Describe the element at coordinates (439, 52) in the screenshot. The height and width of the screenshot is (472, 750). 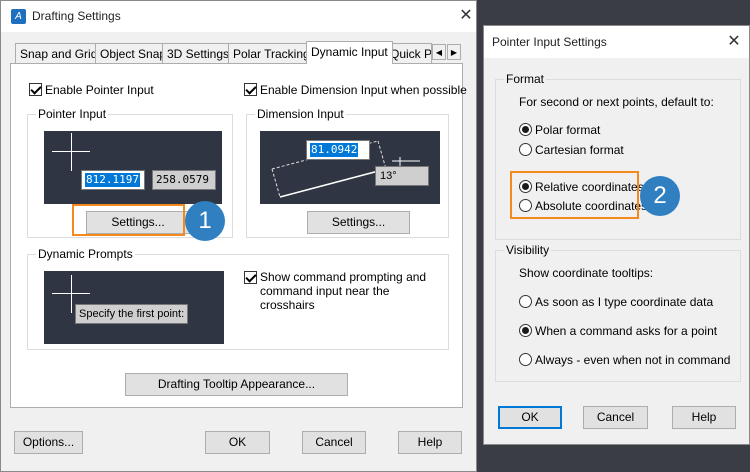
I see `tab-scroll-left-icon: ◀` at that location.